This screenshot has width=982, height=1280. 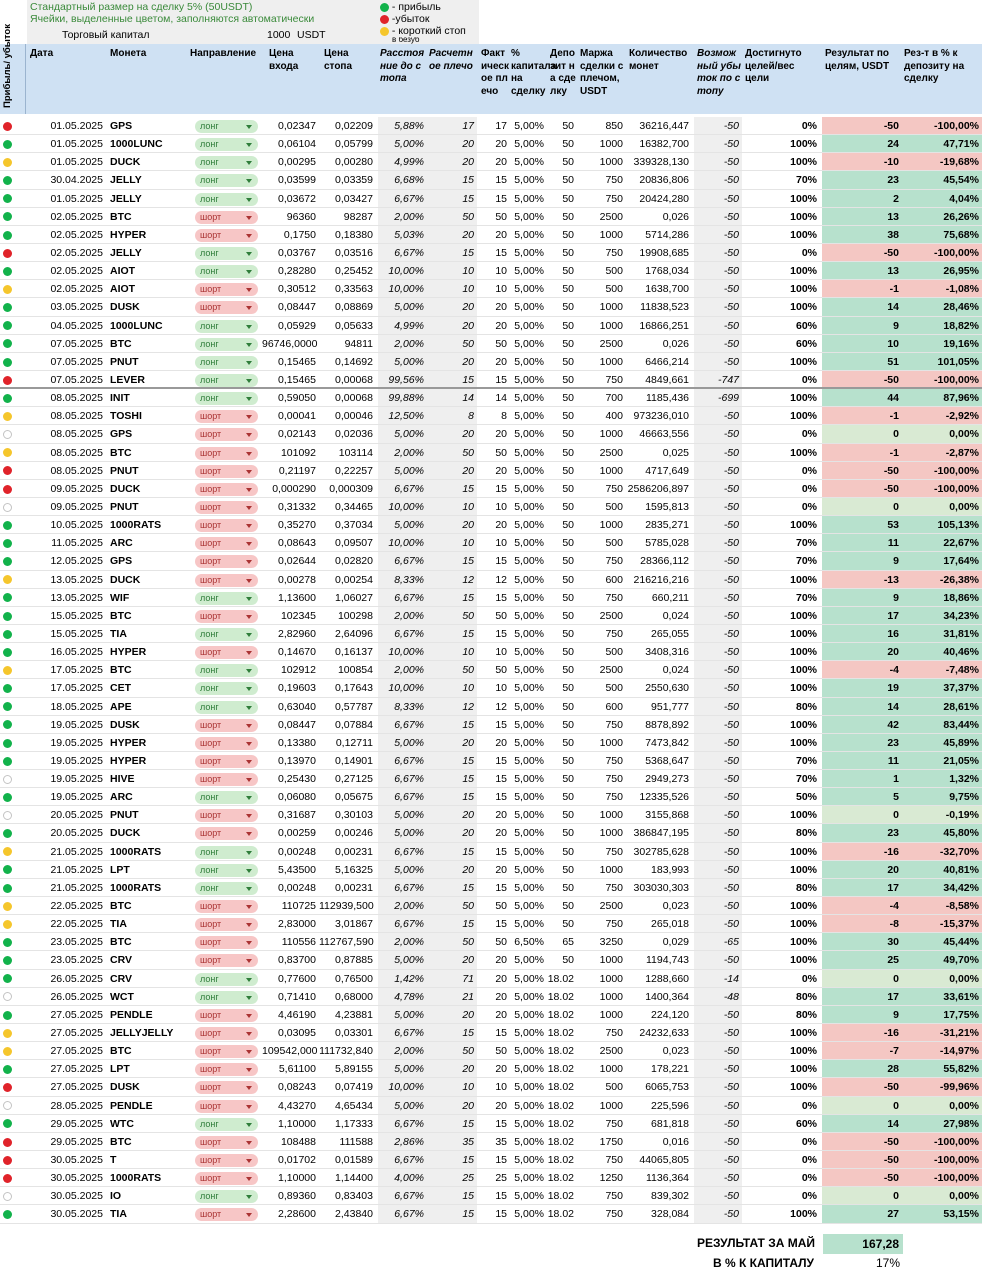 I want to click on cell-stop: 0,07419, so click(x=354, y=1087).